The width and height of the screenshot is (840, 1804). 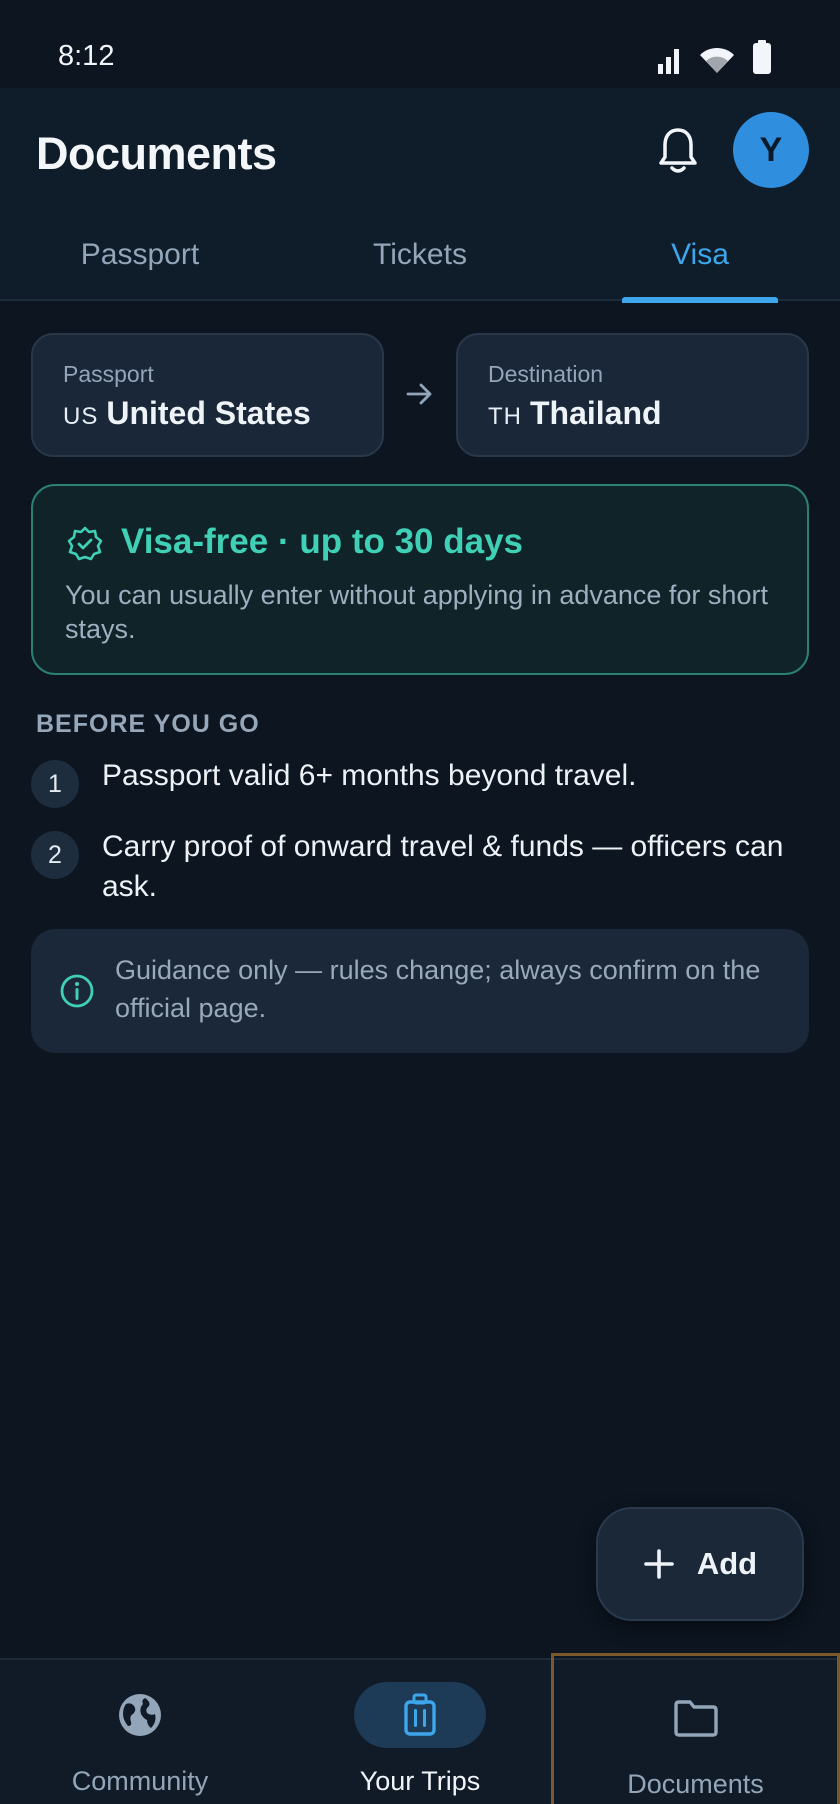 What do you see at coordinates (322, 541) in the screenshot?
I see `visa-status-headline: Visa-free · up to 30 days` at bounding box center [322, 541].